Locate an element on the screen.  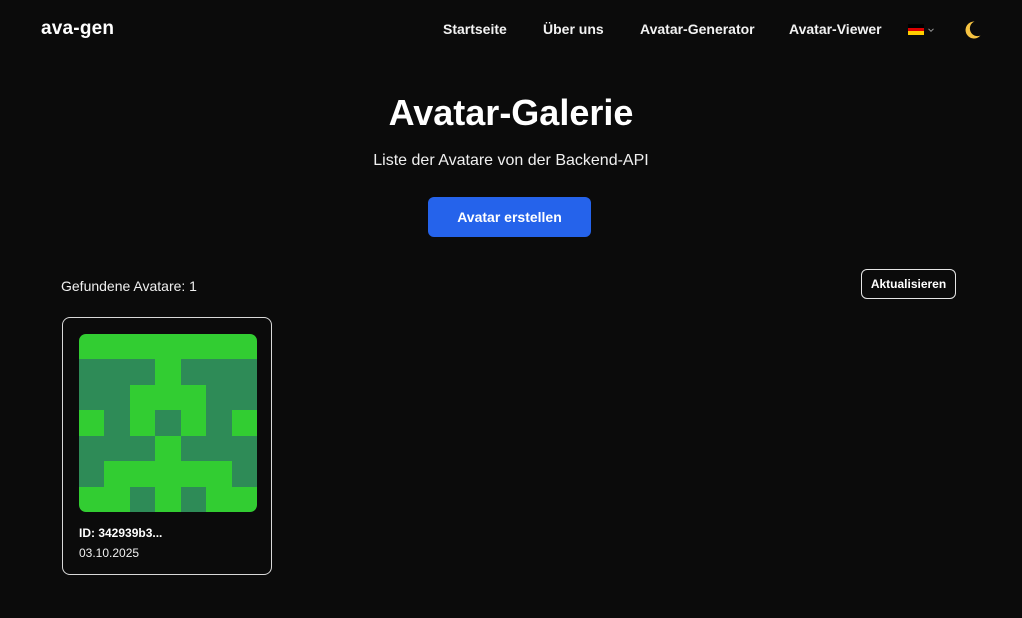
nav-ueber-uns: Über uns is located at coordinates (573, 29).